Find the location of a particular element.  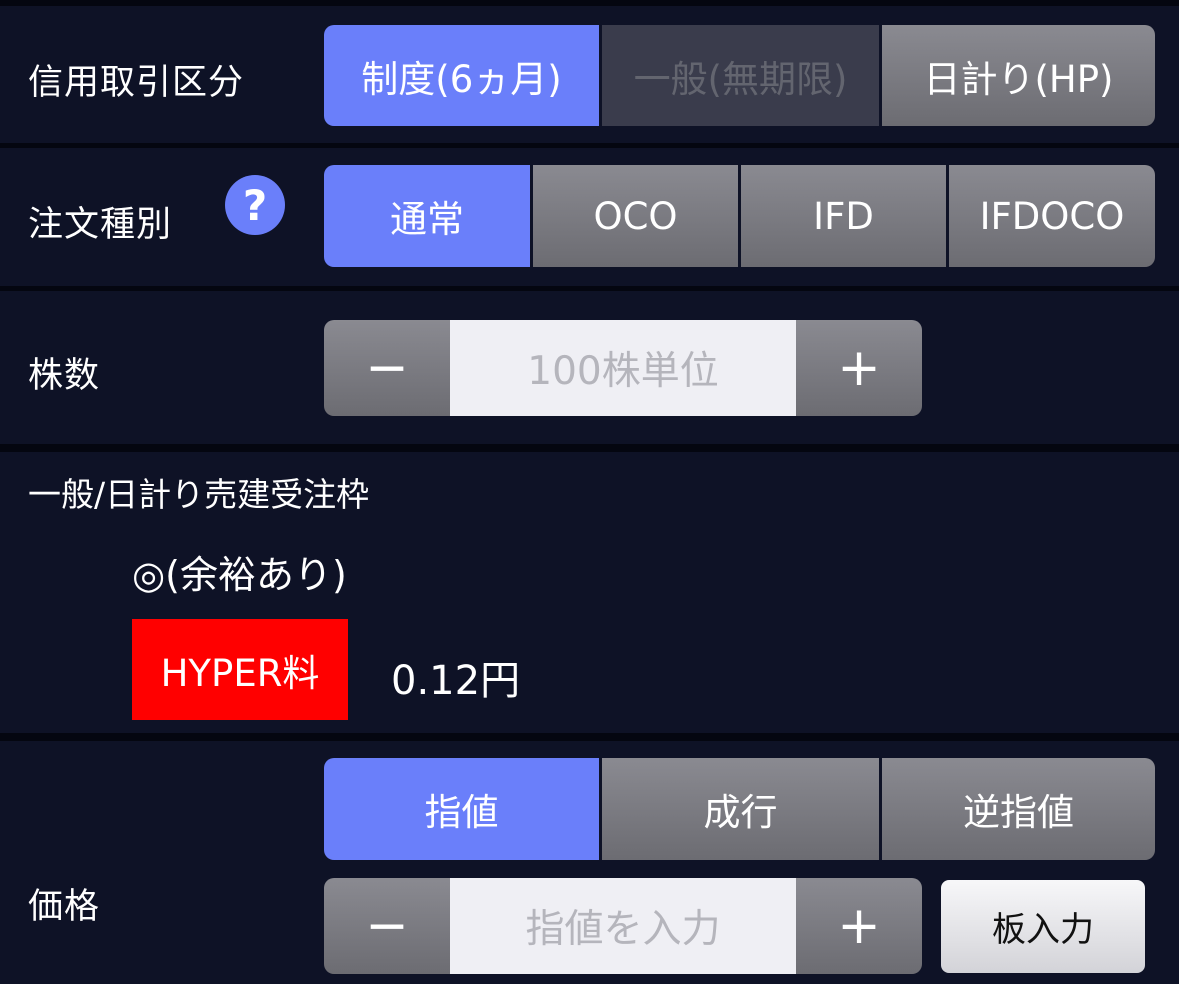

credit-type-segmented-control: 制度(6ヵ月) 一般(無期限) 日計り(HP) is located at coordinates (739, 75).